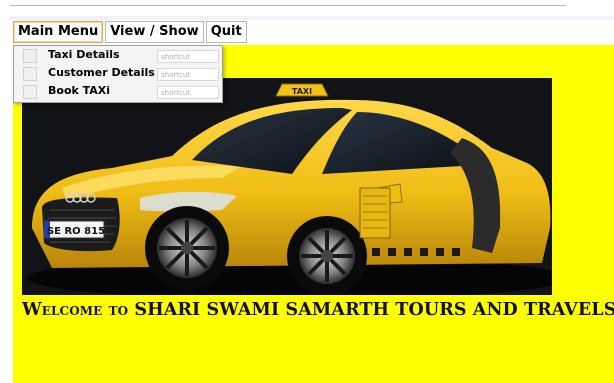 This screenshot has height=383, width=614. I want to click on menu-item-customer-details: Customer Details shortcut, so click(118, 74).